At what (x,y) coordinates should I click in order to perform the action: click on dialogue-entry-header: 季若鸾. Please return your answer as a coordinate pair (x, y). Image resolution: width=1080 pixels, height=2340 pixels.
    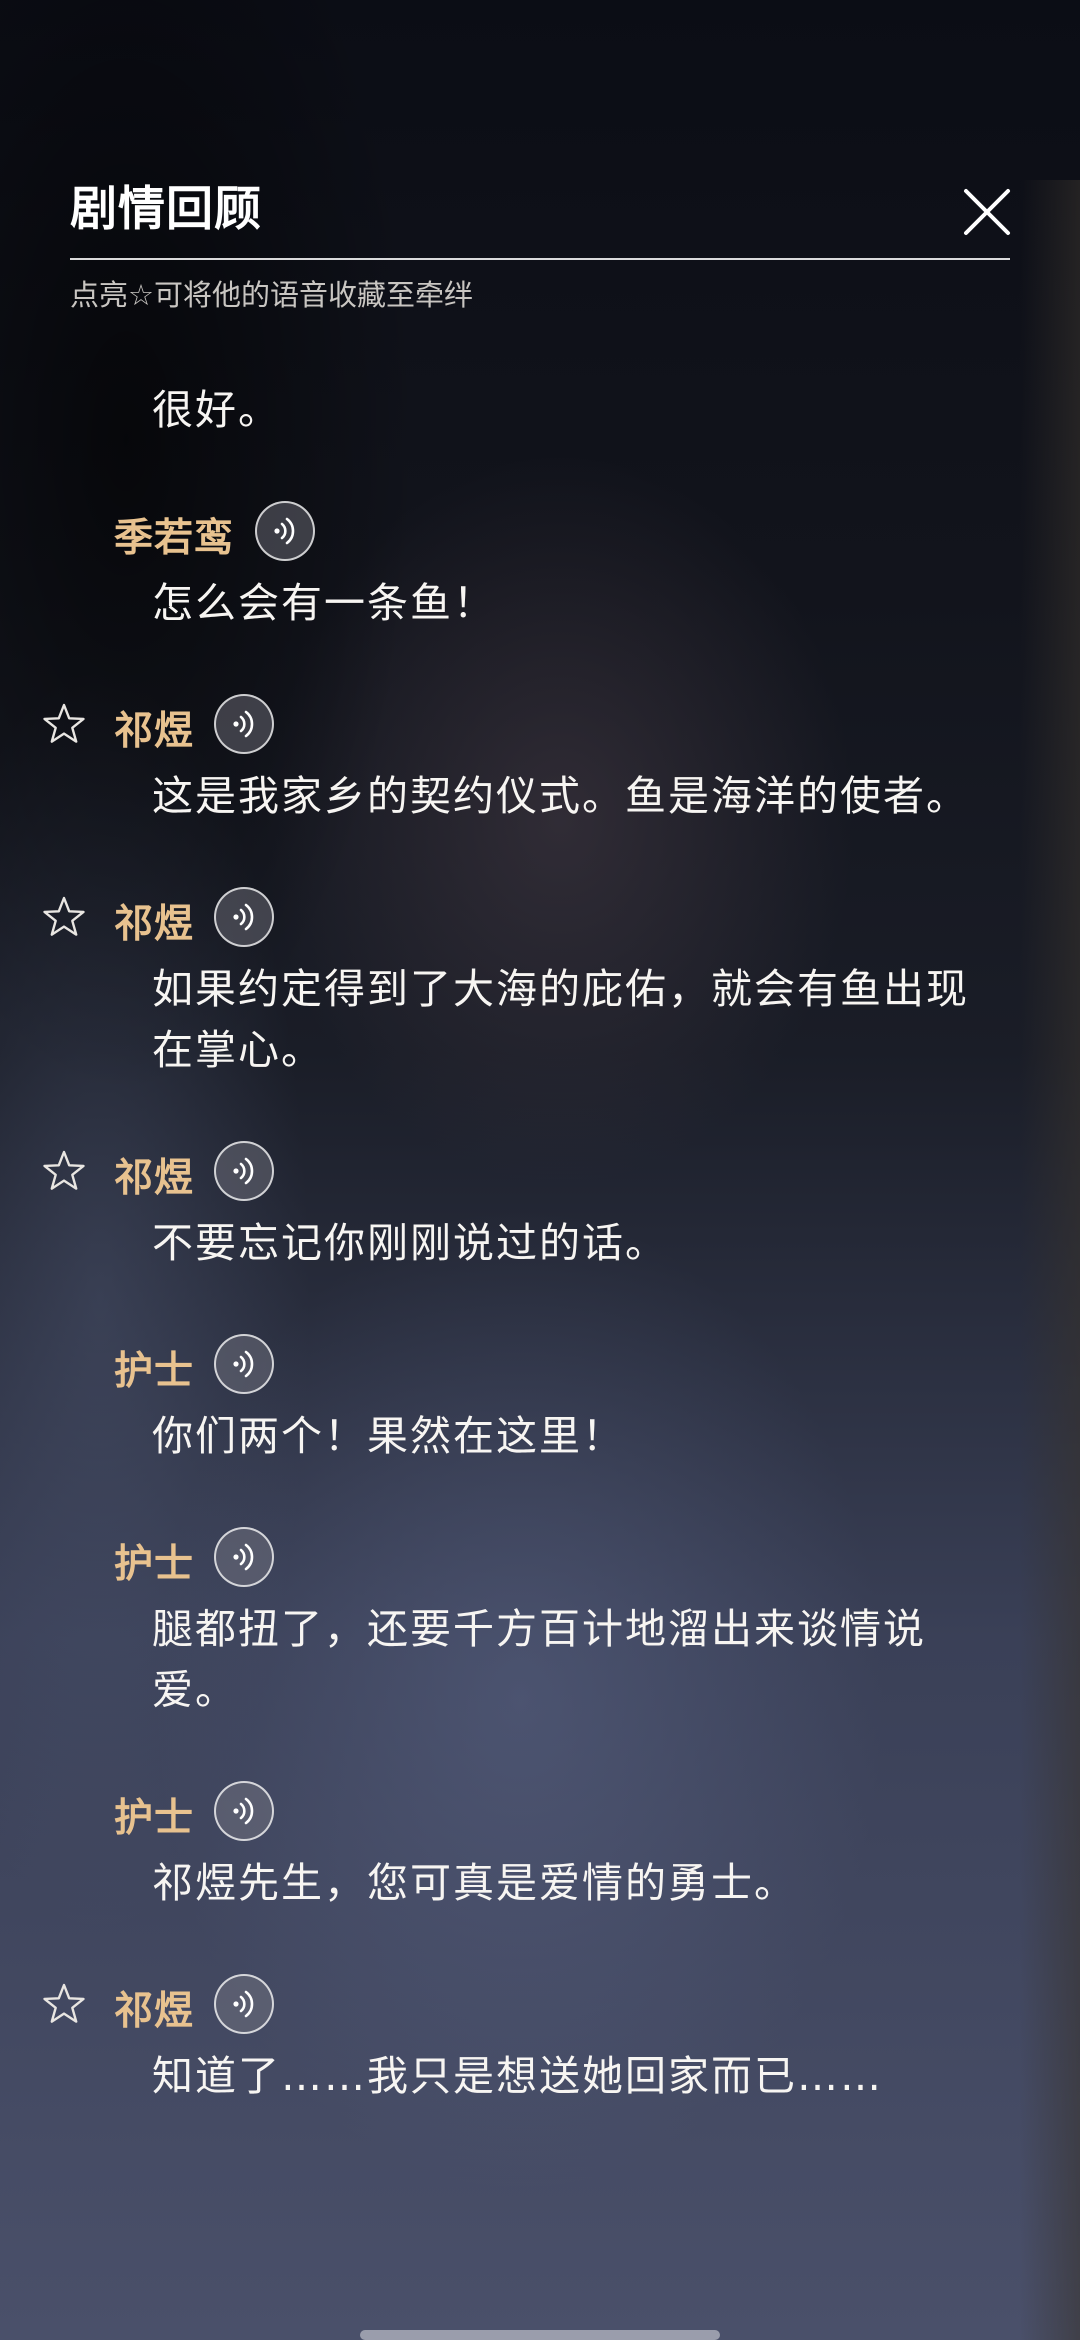
    Looking at the image, I should click on (540, 533).